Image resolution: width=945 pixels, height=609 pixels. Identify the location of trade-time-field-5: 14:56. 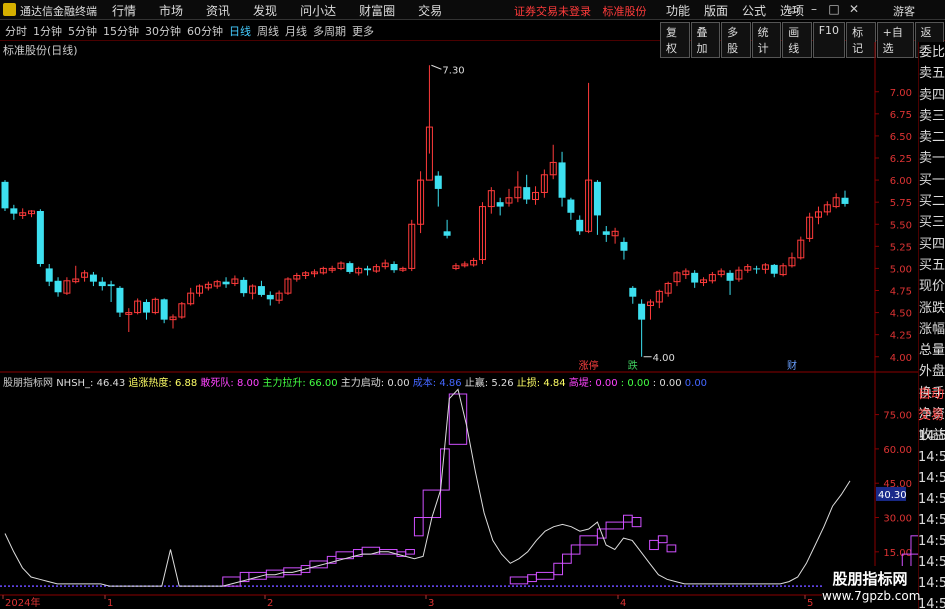
(931, 499).